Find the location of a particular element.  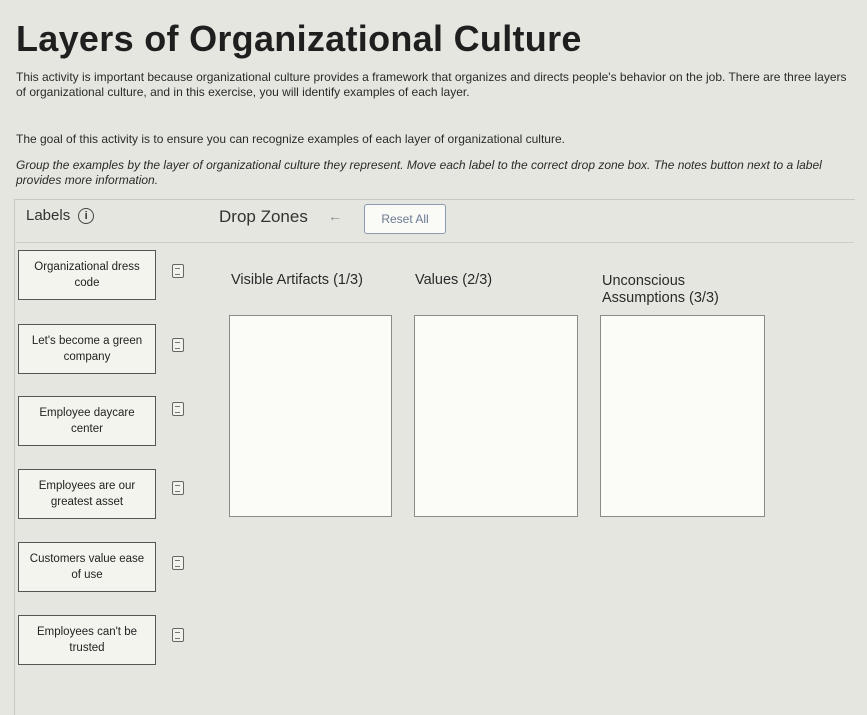

zone-label-visible-artifacts: Visible Artifacts (1/3) is located at coordinates (297, 280).